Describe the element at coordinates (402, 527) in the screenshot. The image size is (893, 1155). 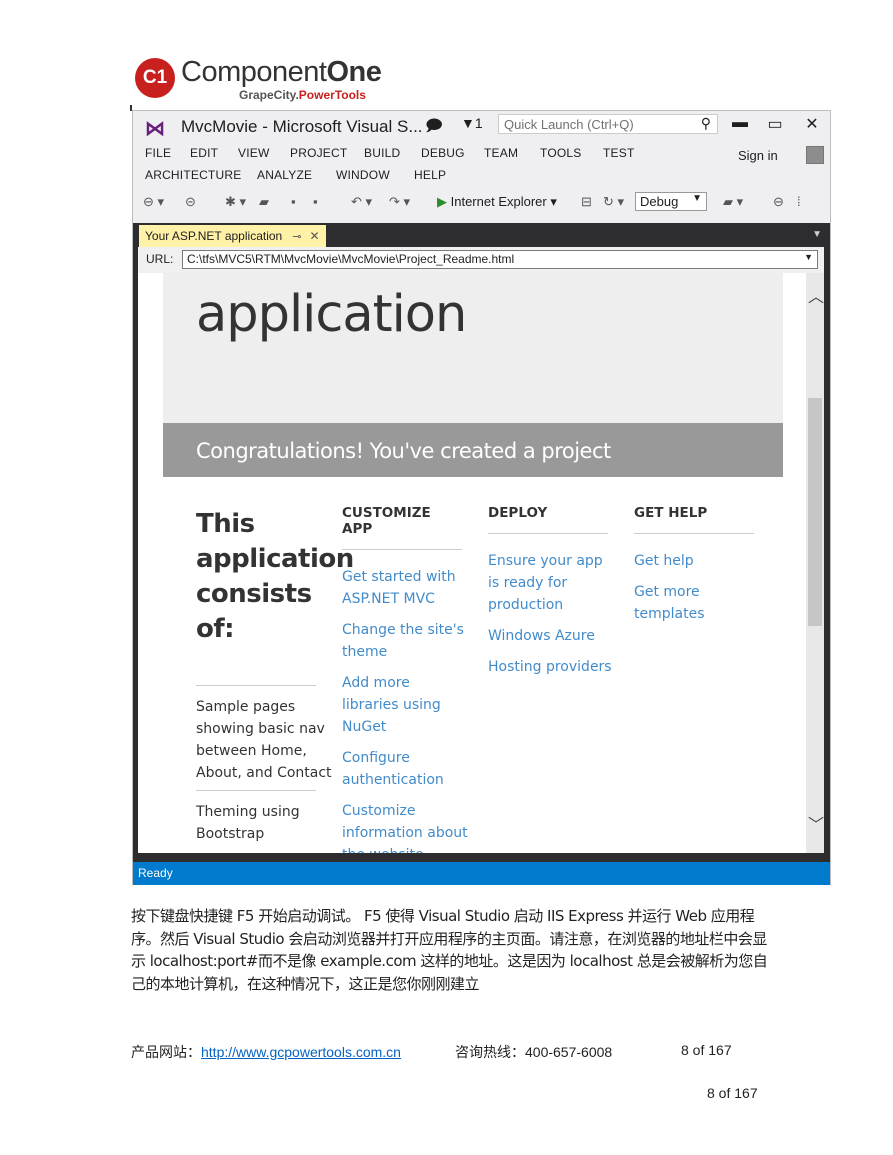
I see `column-heading: CUSTOMIZE APP` at that location.